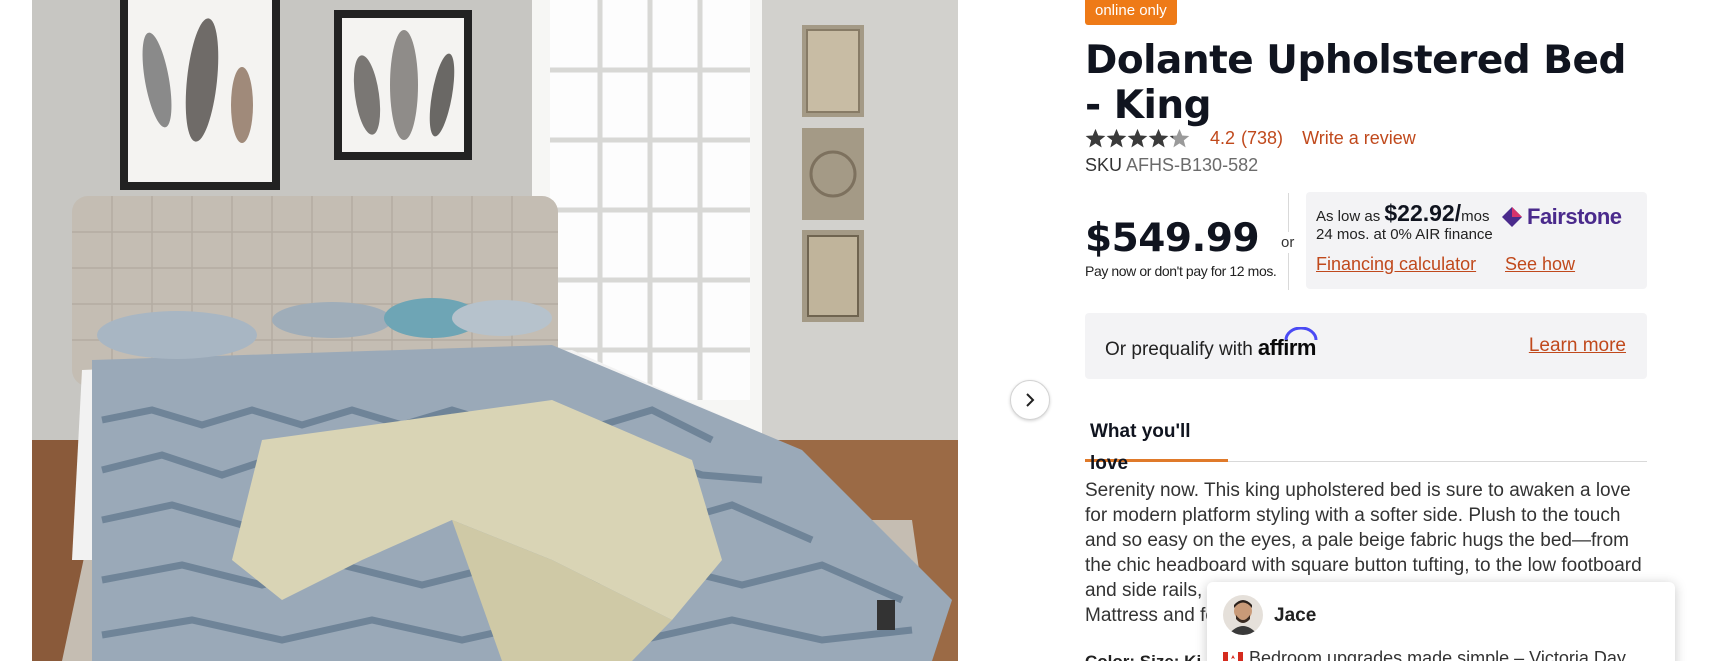  I want to click on as-low-as-label: As low as, so click(1348, 216).